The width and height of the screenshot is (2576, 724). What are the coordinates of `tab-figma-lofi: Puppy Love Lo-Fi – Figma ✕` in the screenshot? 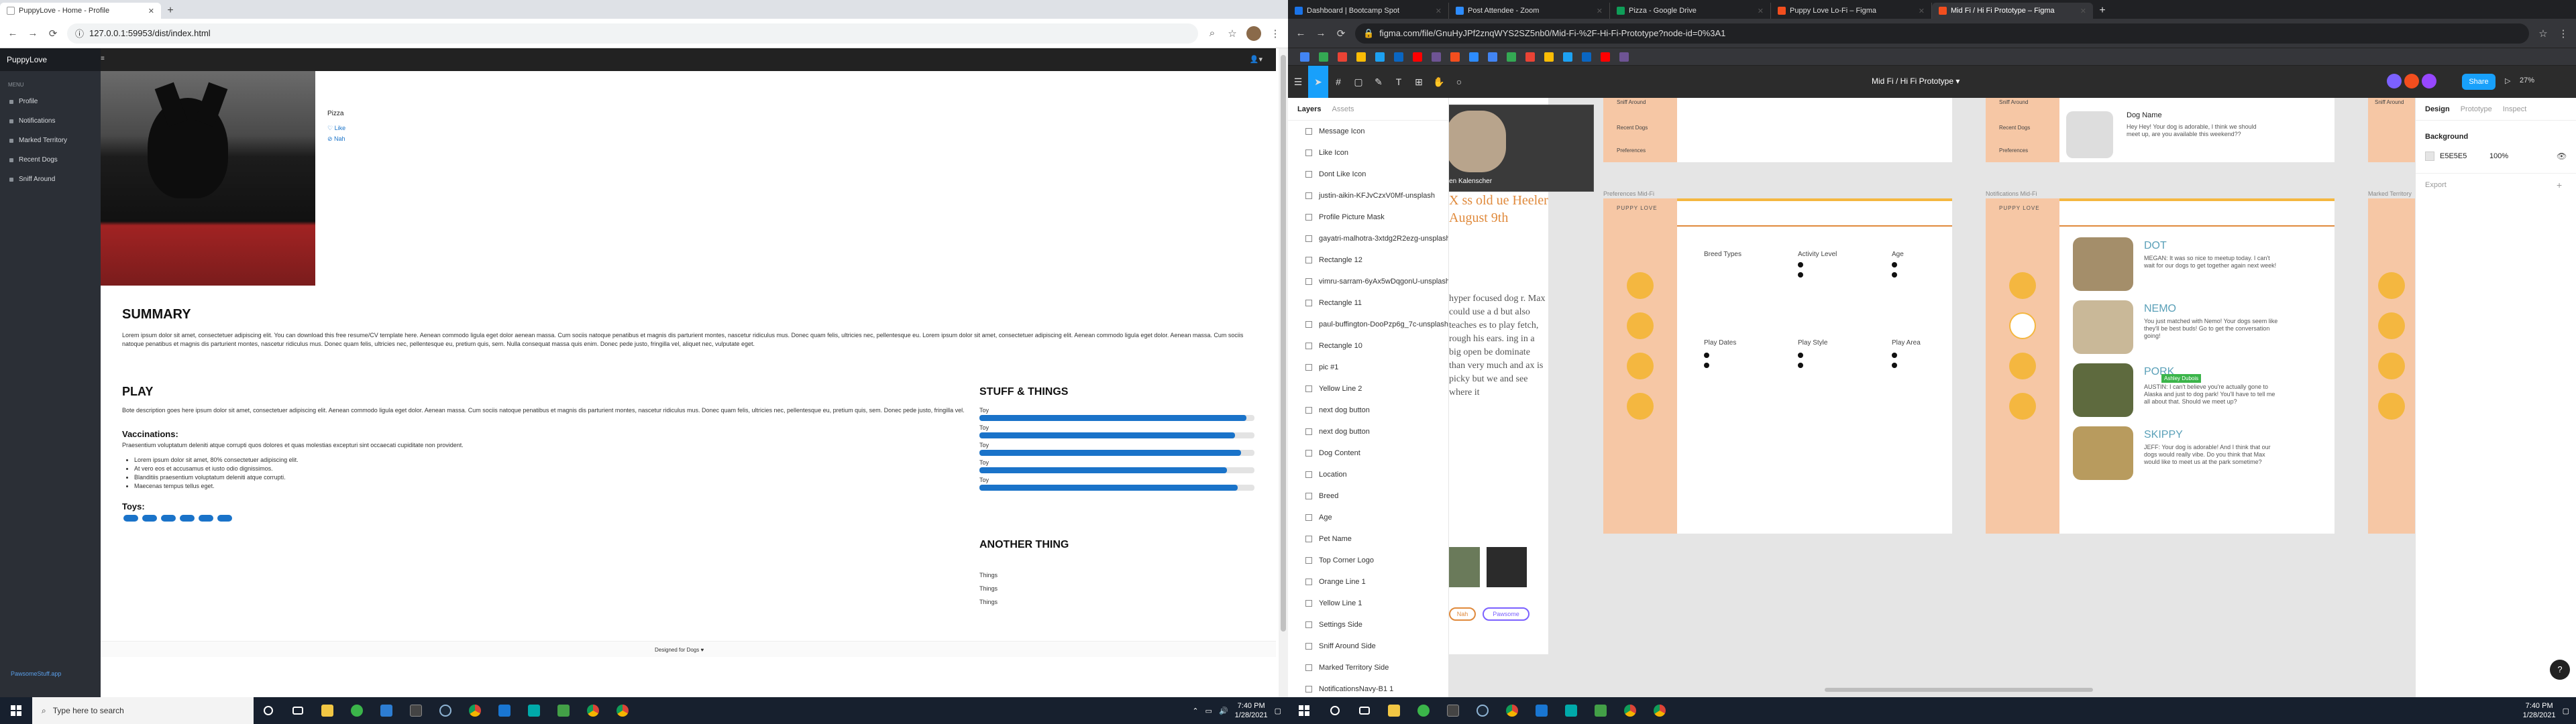 It's located at (1851, 11).